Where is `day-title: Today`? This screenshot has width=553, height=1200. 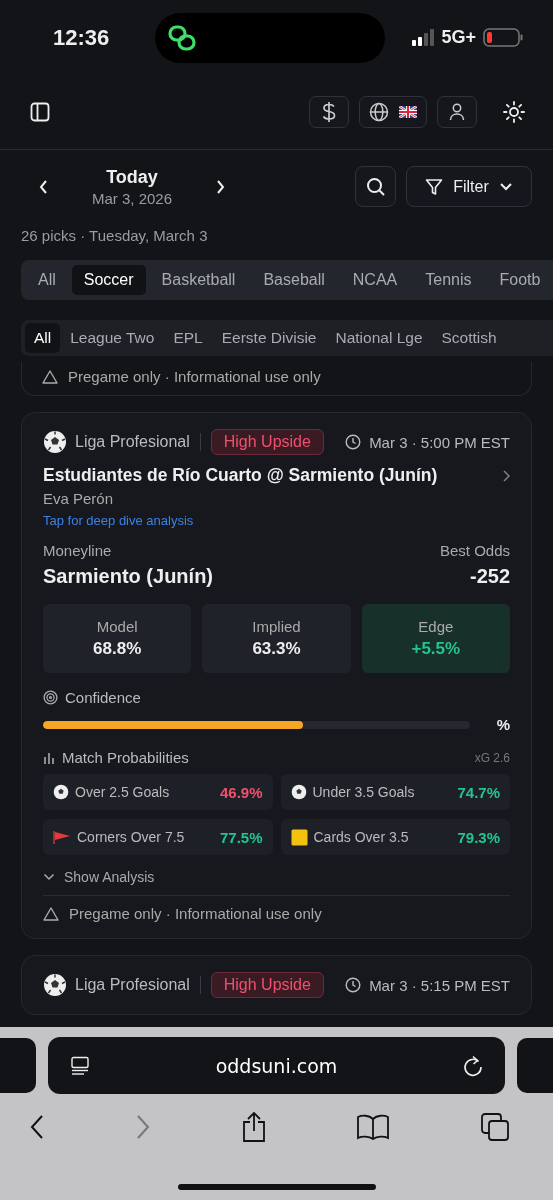 day-title: Today is located at coordinates (132, 177).